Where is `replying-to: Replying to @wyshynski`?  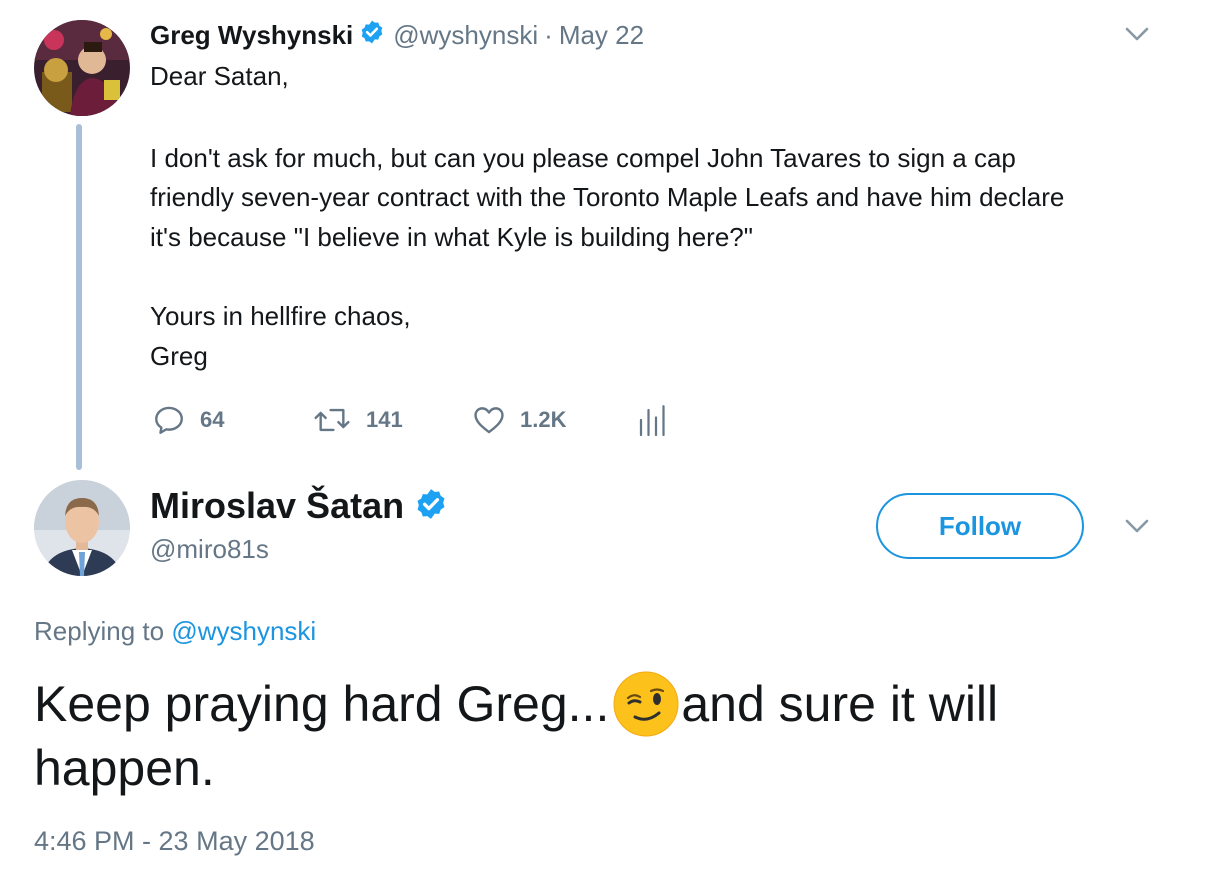
replying-to: Replying to @wyshynski is located at coordinates (175, 631).